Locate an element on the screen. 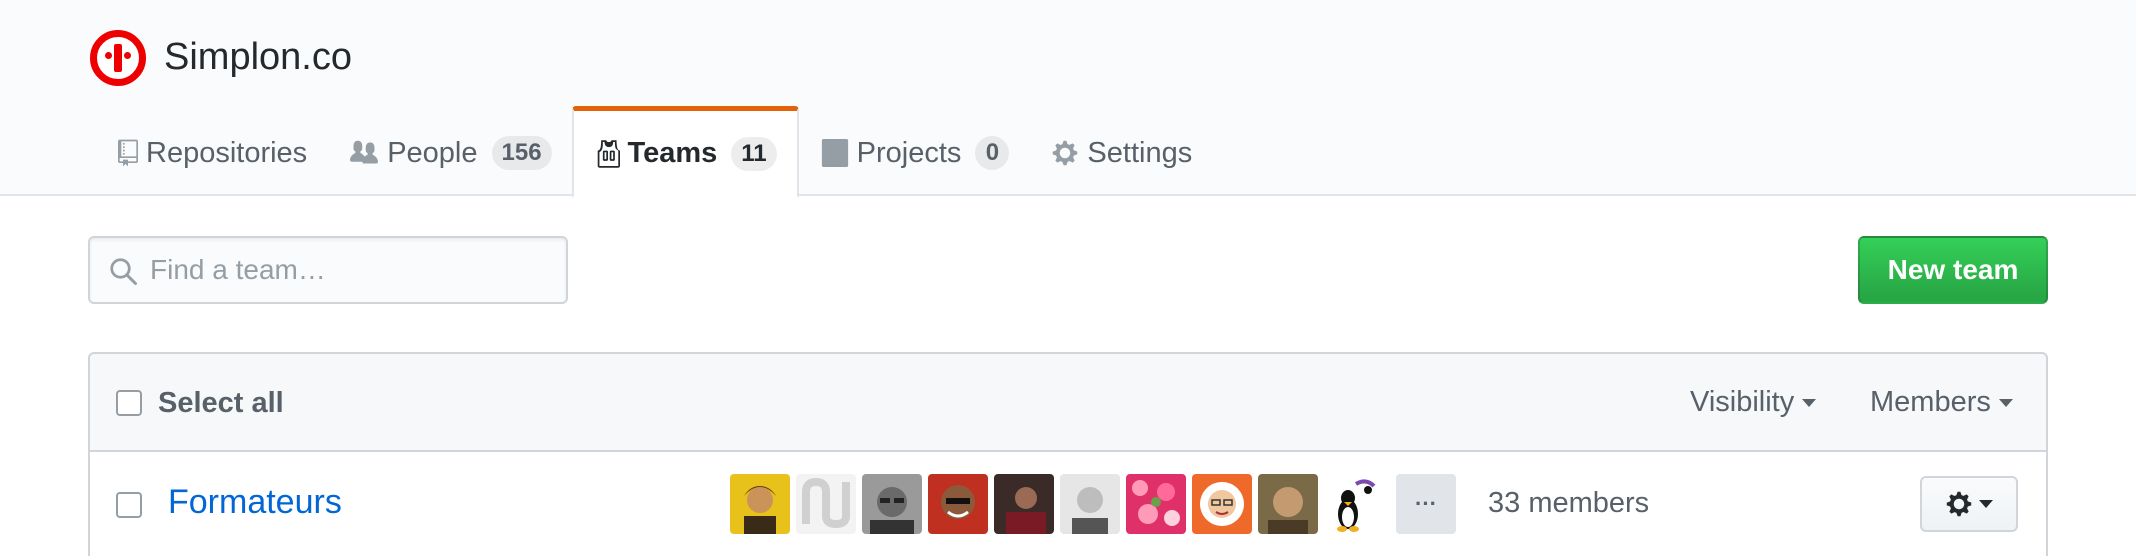 This screenshot has width=2136, height=556. search-icon is located at coordinates (123, 271).